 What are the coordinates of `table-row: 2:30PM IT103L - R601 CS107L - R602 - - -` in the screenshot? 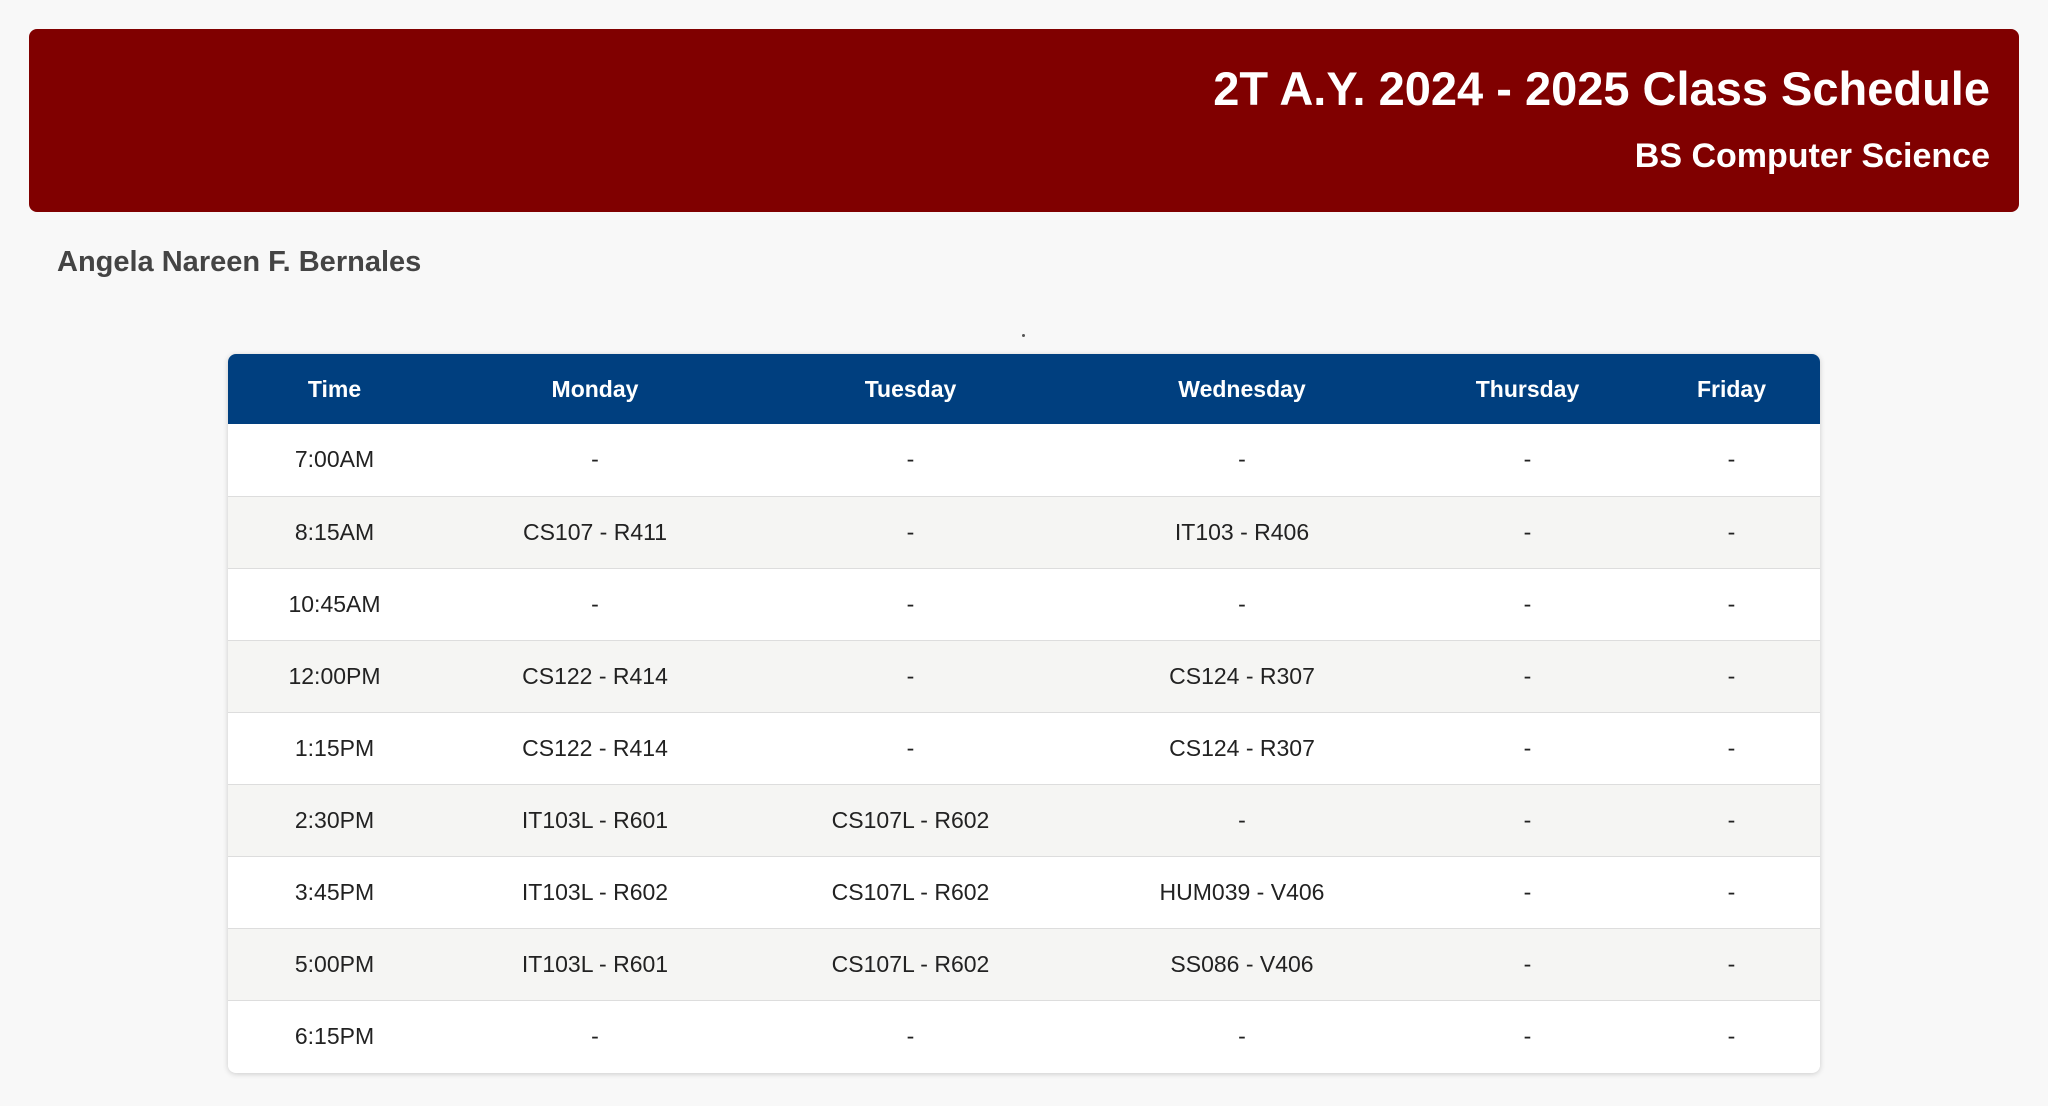 It's located at (1024, 820).